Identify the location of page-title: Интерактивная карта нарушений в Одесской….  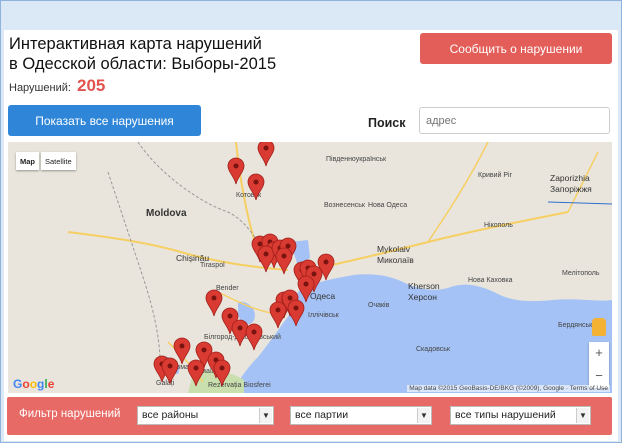
(142, 54).